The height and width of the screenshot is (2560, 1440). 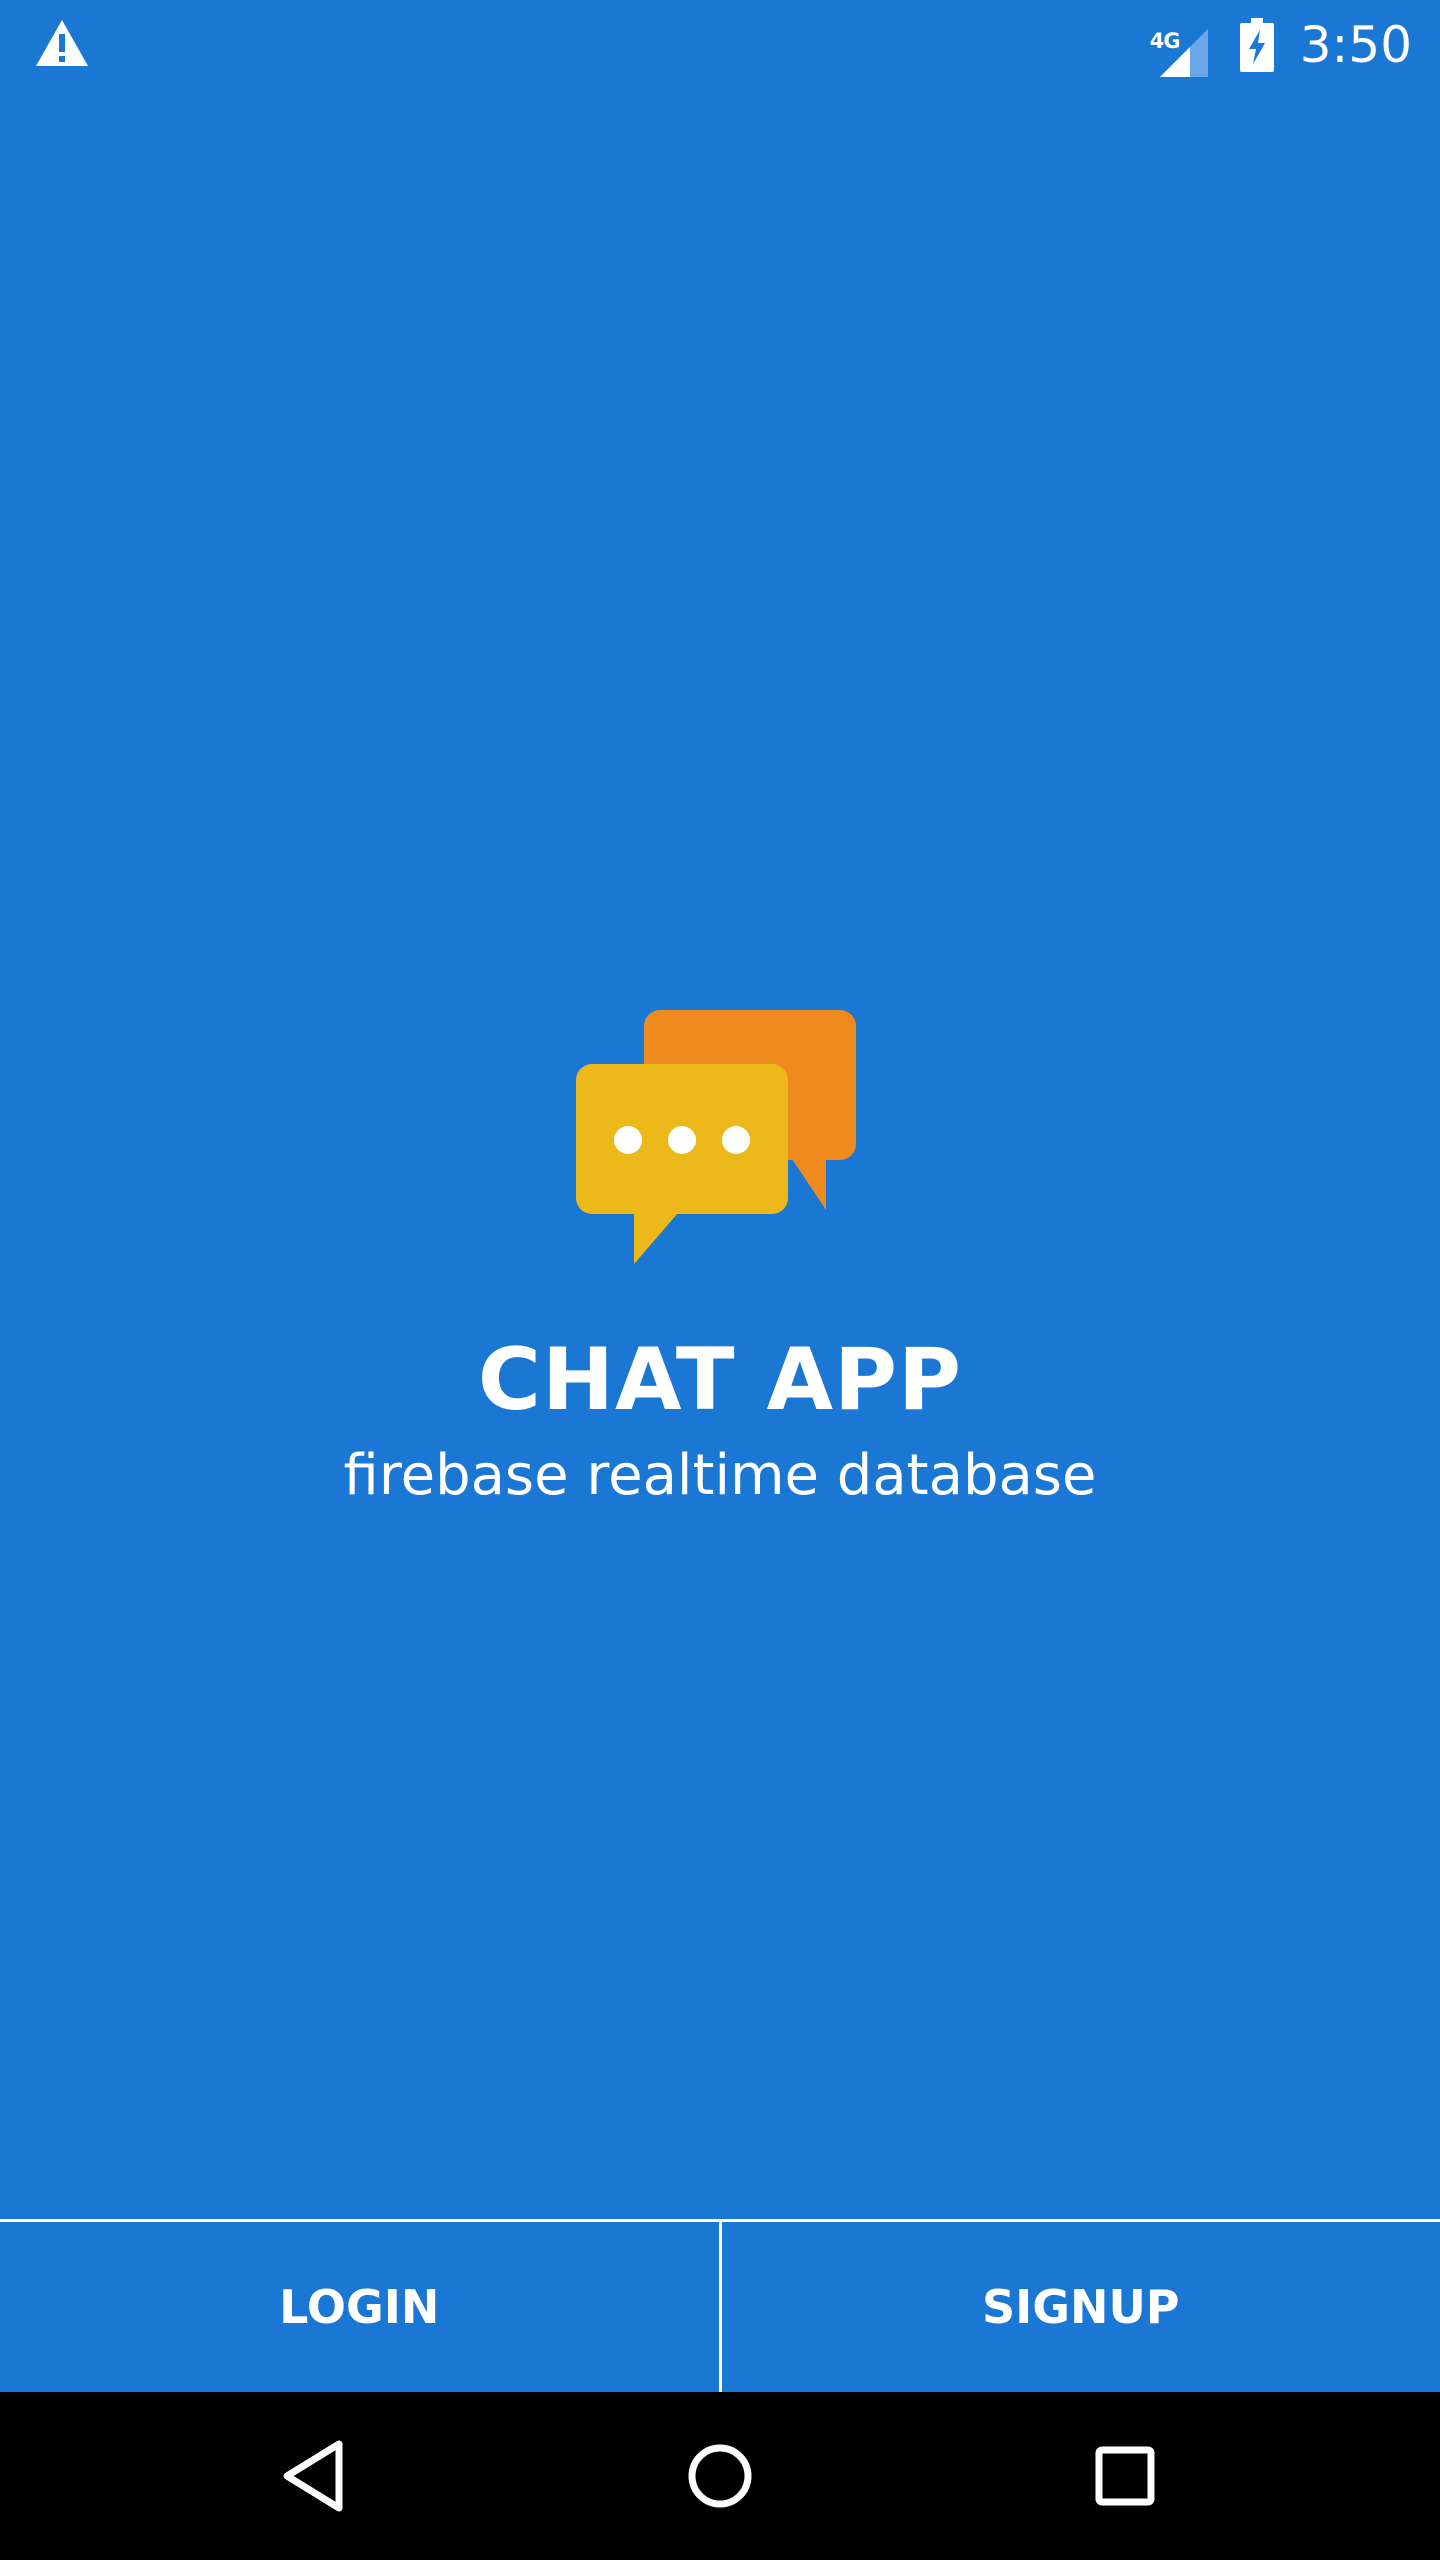 What do you see at coordinates (62, 43) in the screenshot?
I see `warning-icon` at bounding box center [62, 43].